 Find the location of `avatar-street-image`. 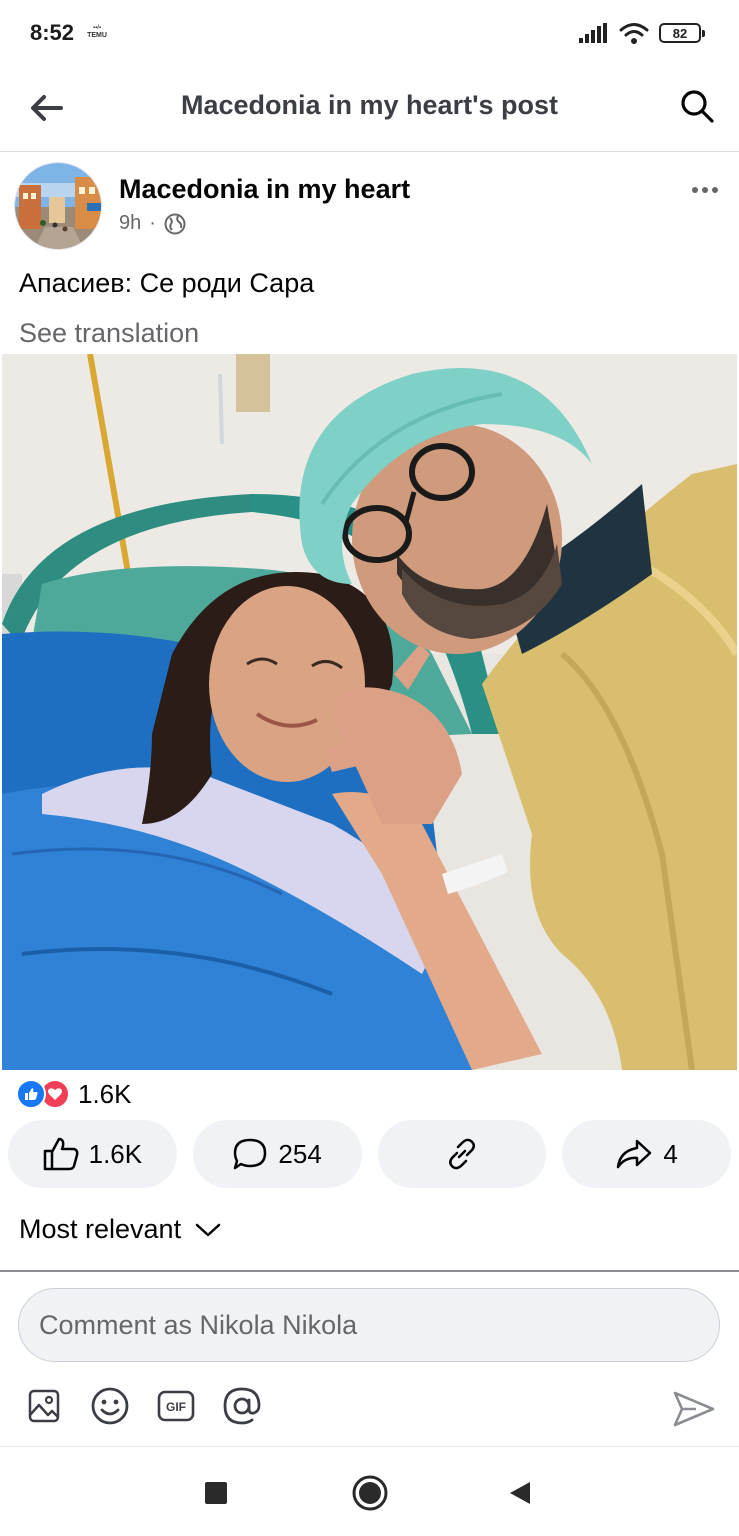

avatar-street-image is located at coordinates (58, 206).